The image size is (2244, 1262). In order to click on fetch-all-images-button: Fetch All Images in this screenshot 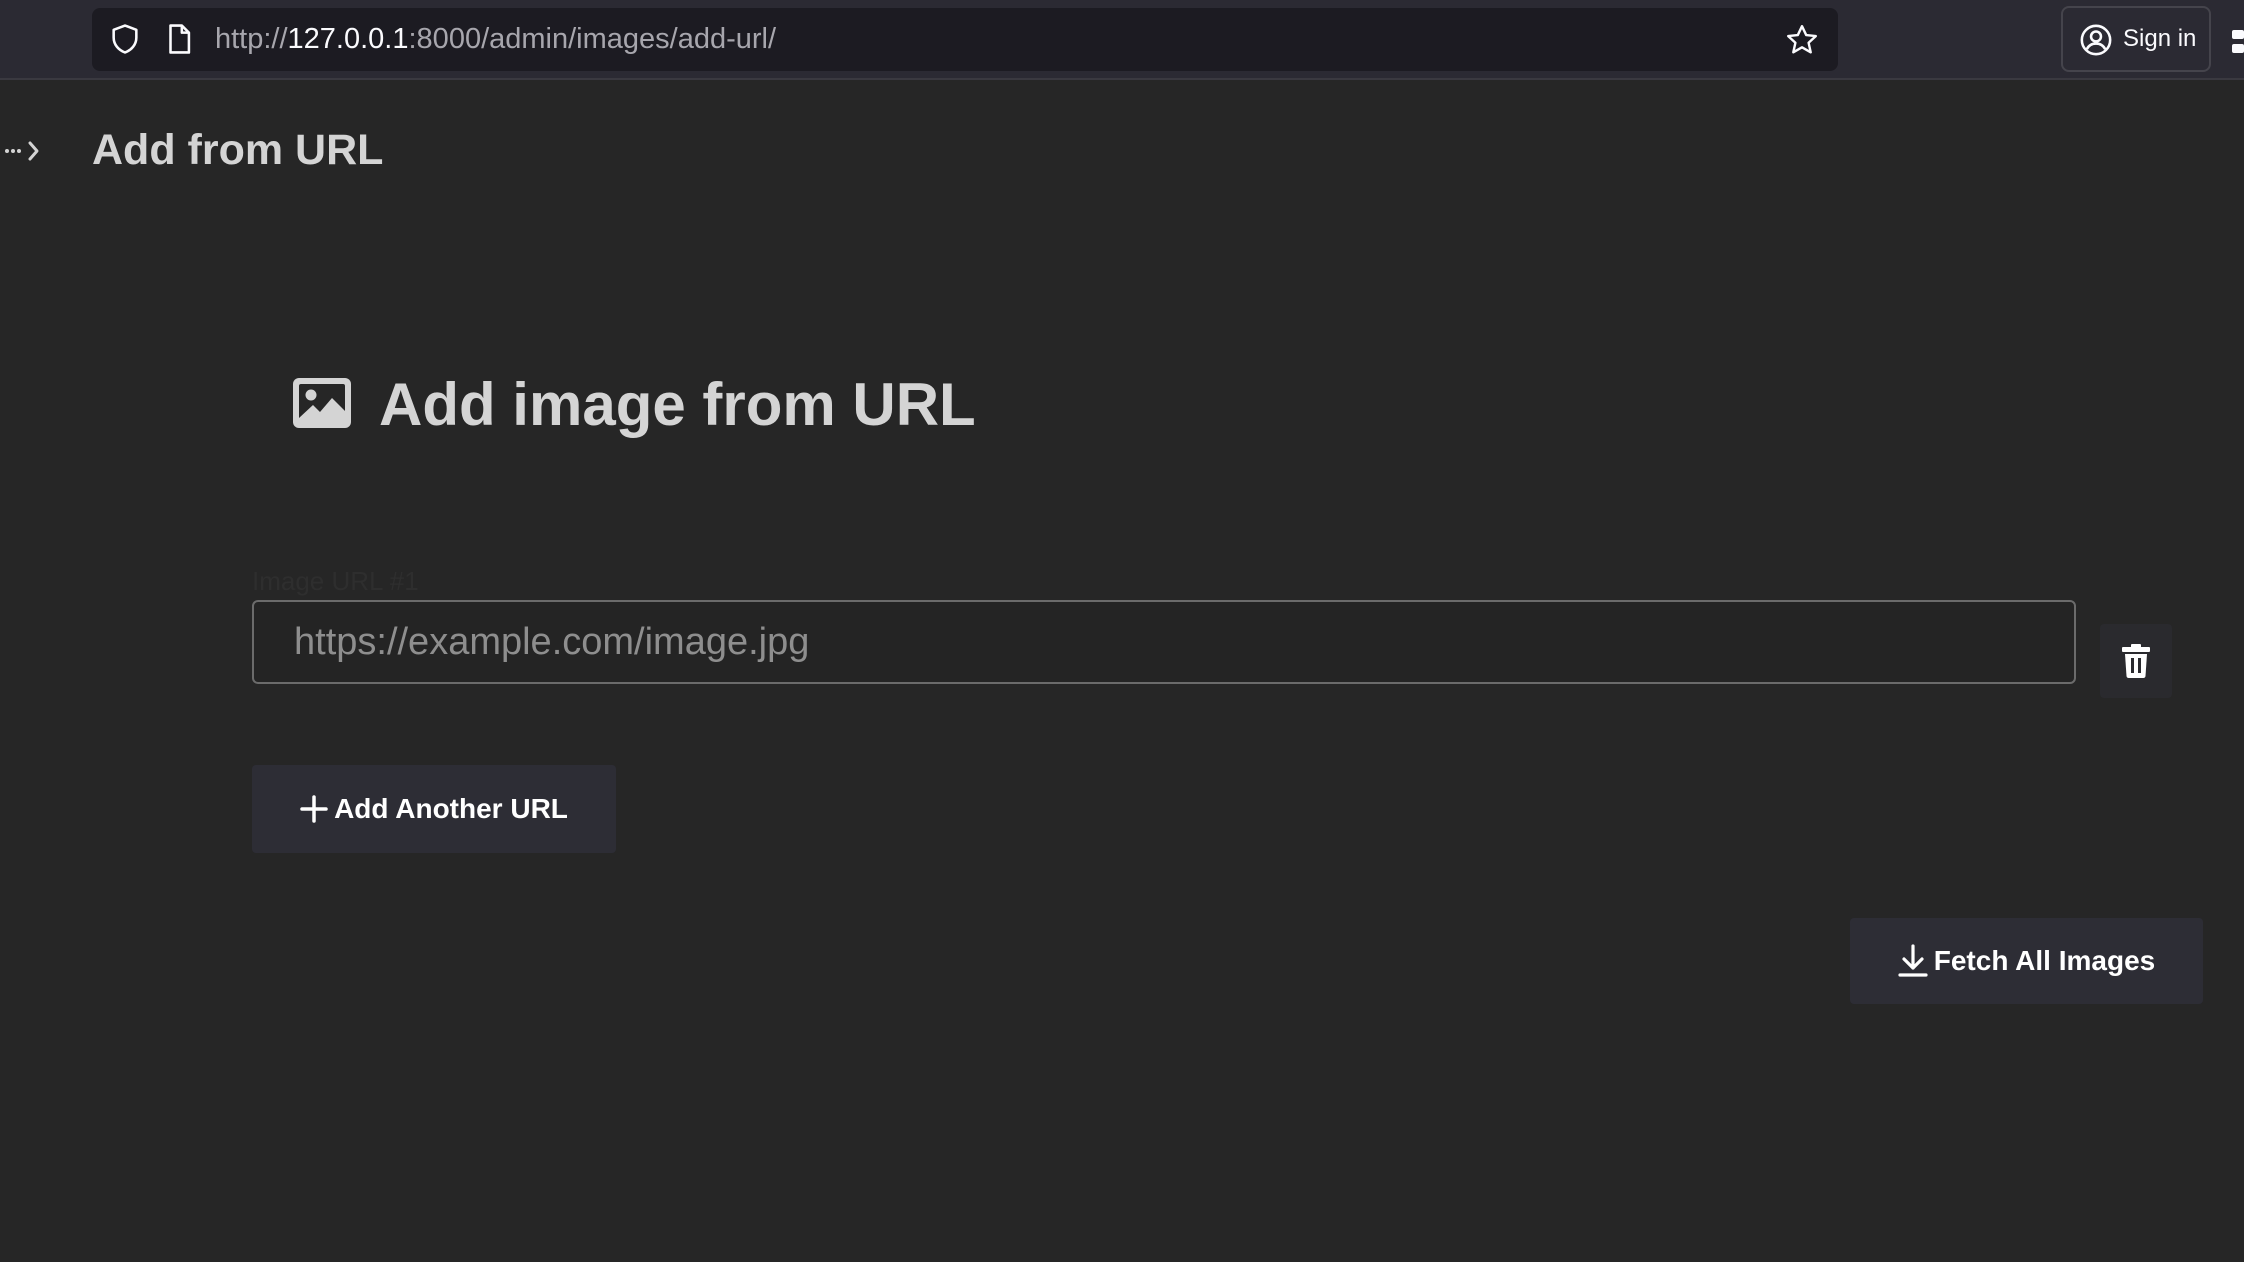, I will do `click(2026, 961)`.